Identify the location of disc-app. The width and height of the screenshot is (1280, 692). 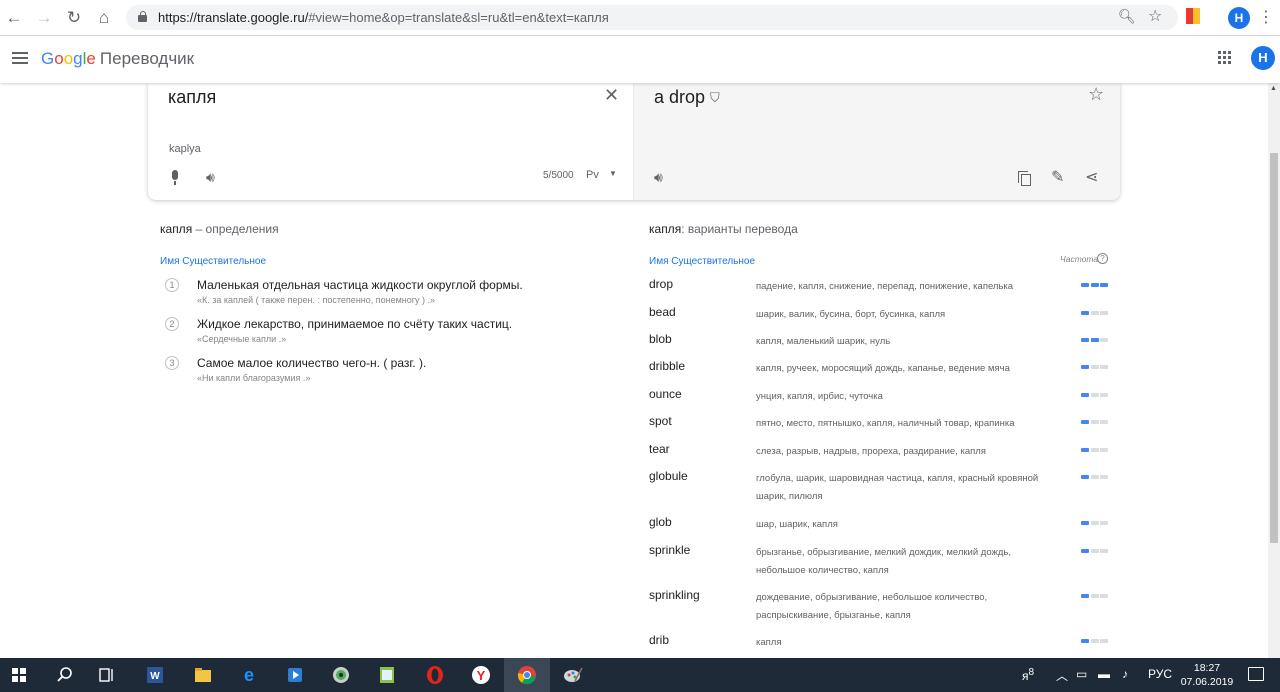
(341, 675).